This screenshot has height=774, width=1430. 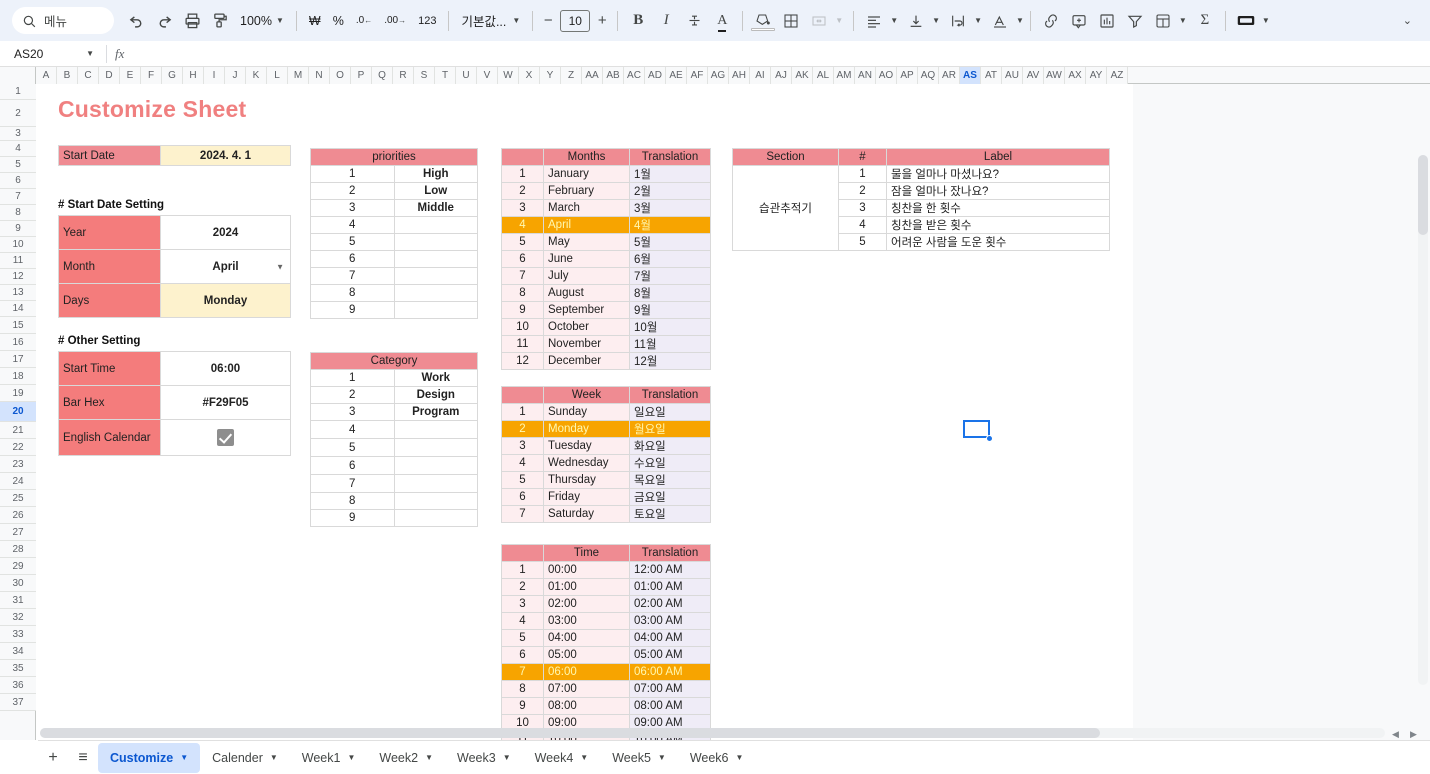 What do you see at coordinates (722, 21) in the screenshot?
I see `text-color-button: A` at bounding box center [722, 21].